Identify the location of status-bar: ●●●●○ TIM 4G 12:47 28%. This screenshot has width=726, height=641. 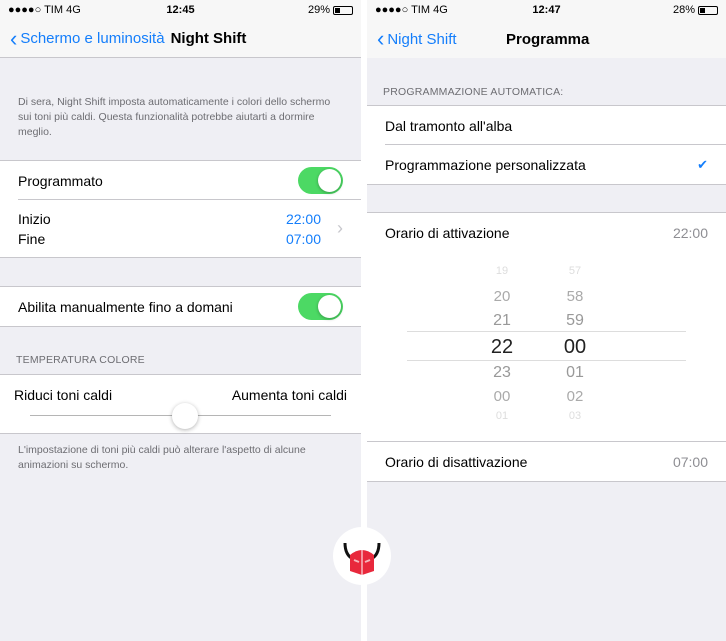
(546, 10).